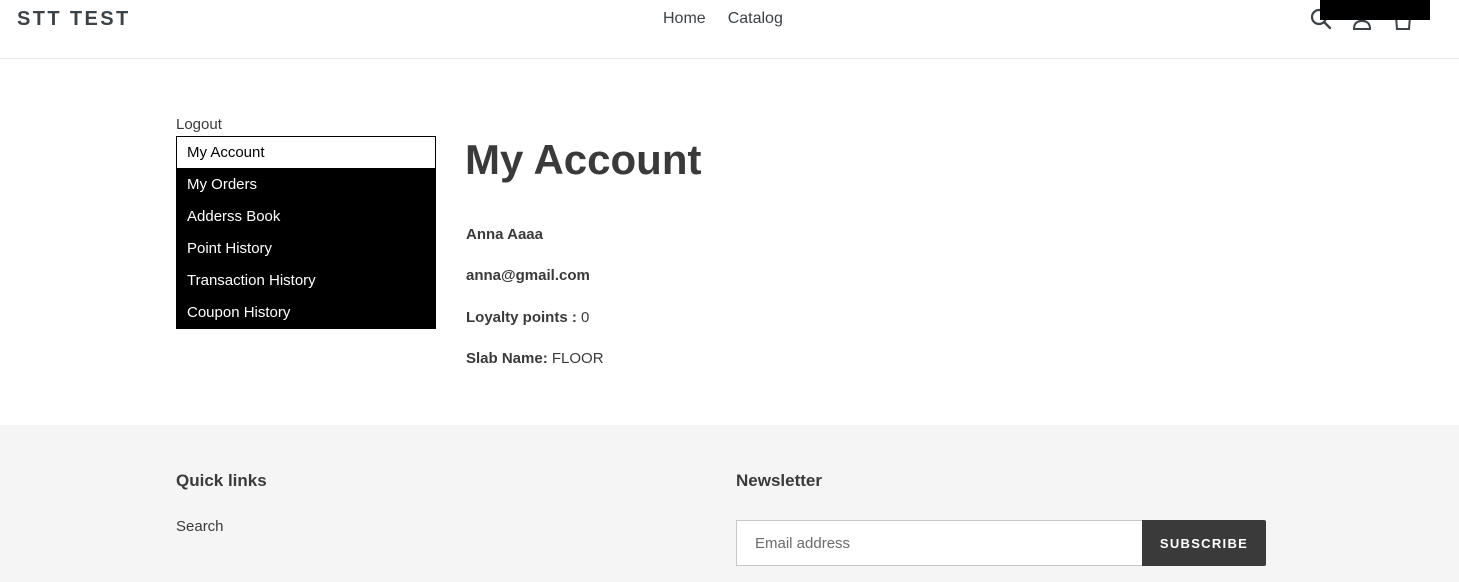  What do you see at coordinates (577, 358) in the screenshot?
I see `slab-name-value: FLOOR` at bounding box center [577, 358].